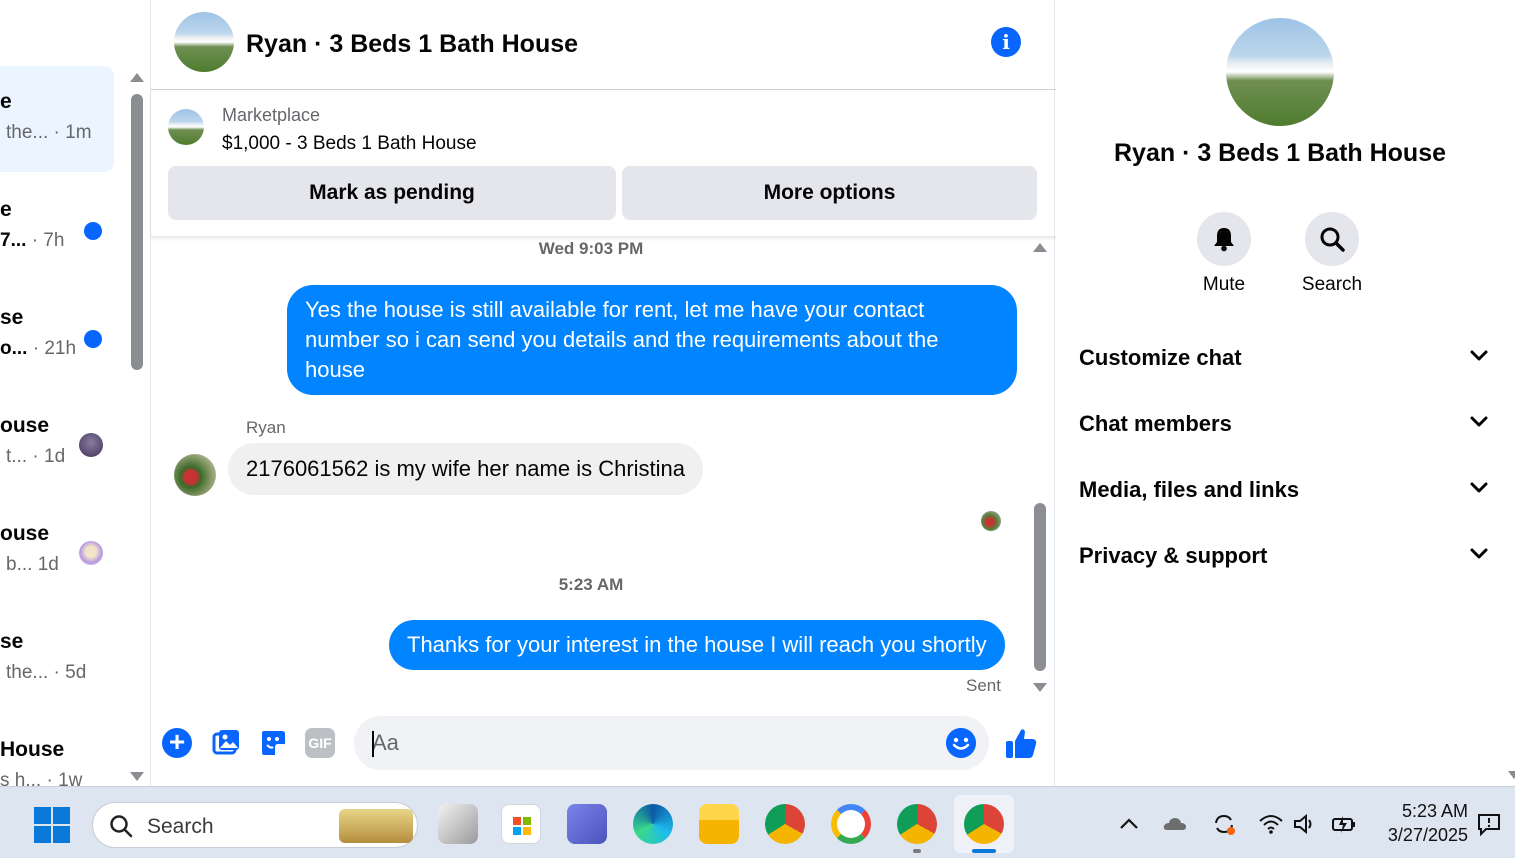  Describe the element at coordinates (1427, 835) in the screenshot. I see `clock-date: 3/27/2025` at that location.